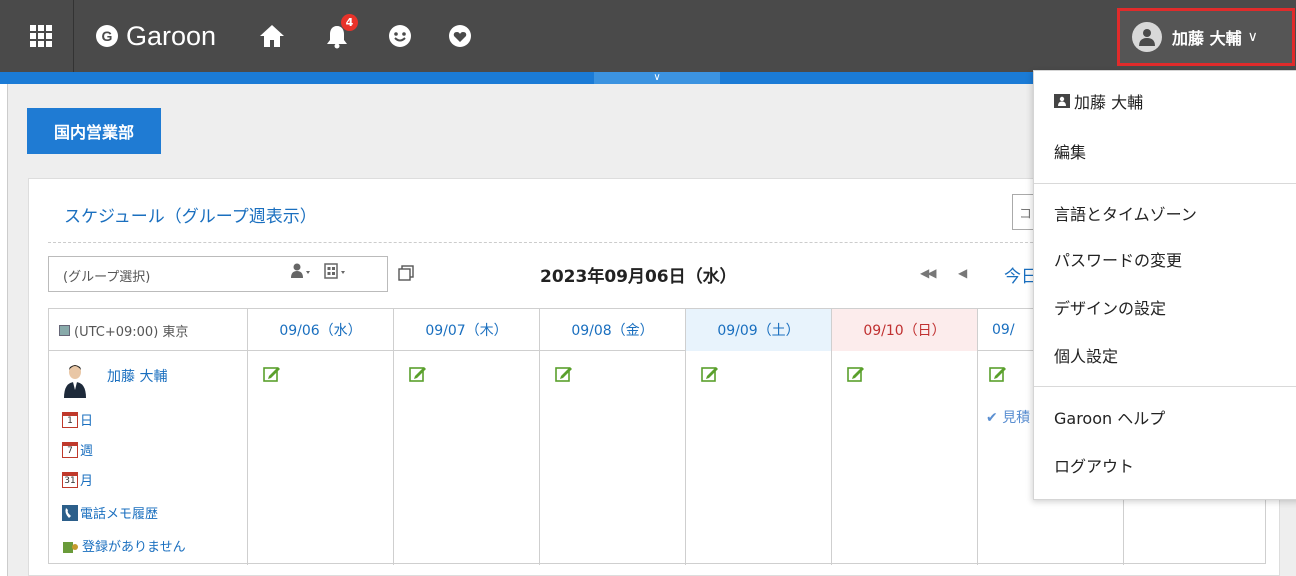 Image resolution: width=1296 pixels, height=576 pixels. What do you see at coordinates (548, 242) in the screenshot?
I see `divider` at bounding box center [548, 242].